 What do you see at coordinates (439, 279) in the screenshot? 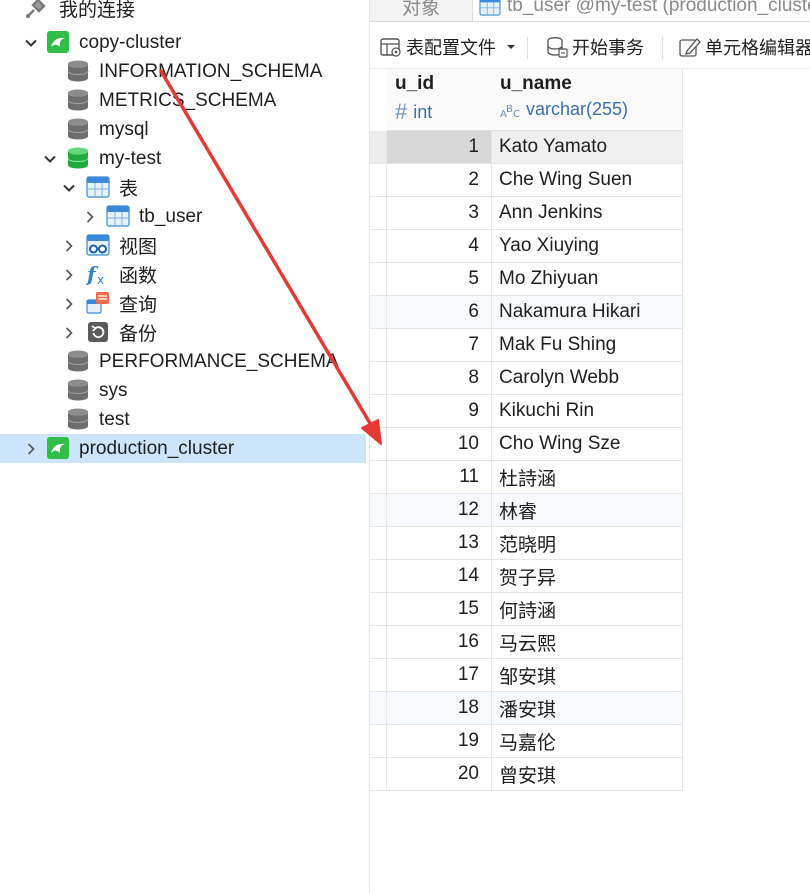
I see `cell-u-id: 5` at bounding box center [439, 279].